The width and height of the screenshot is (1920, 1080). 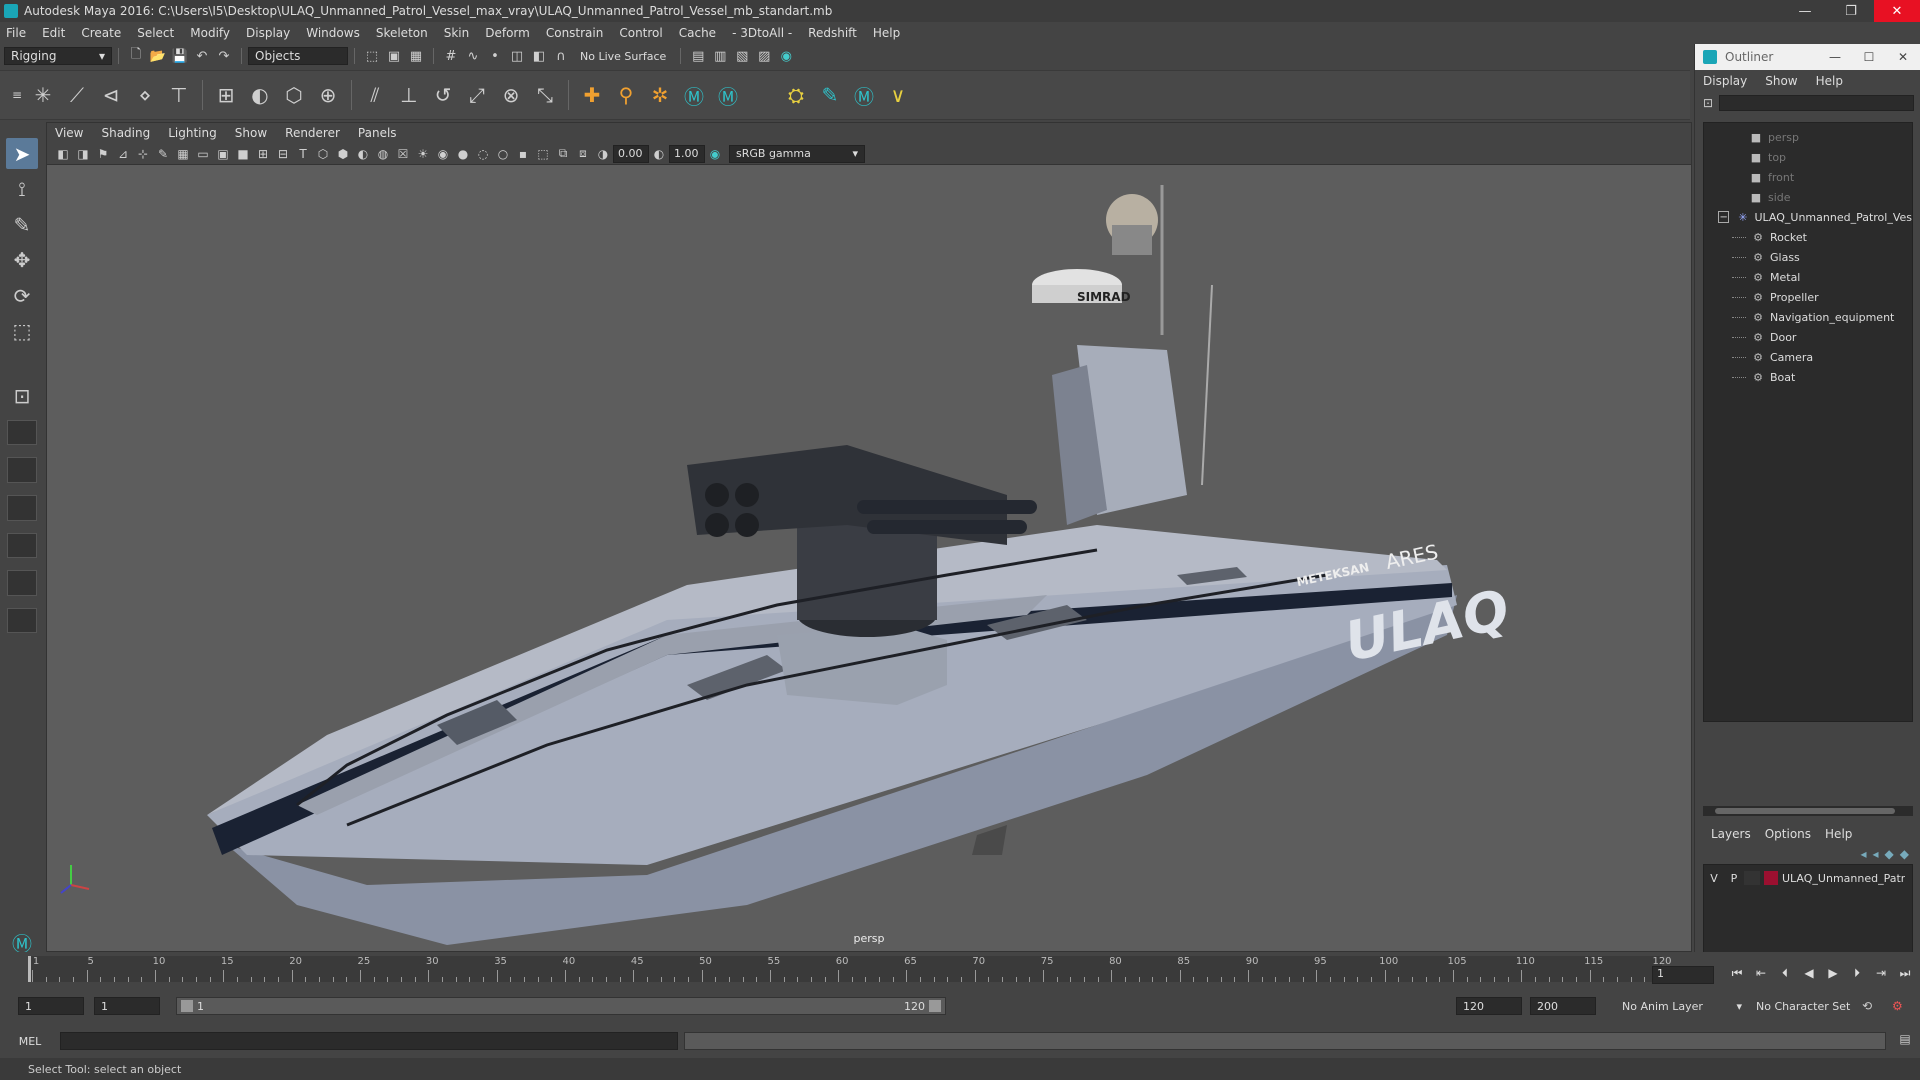 What do you see at coordinates (786, 56) in the screenshot?
I see `hypershade-icon: ◉` at bounding box center [786, 56].